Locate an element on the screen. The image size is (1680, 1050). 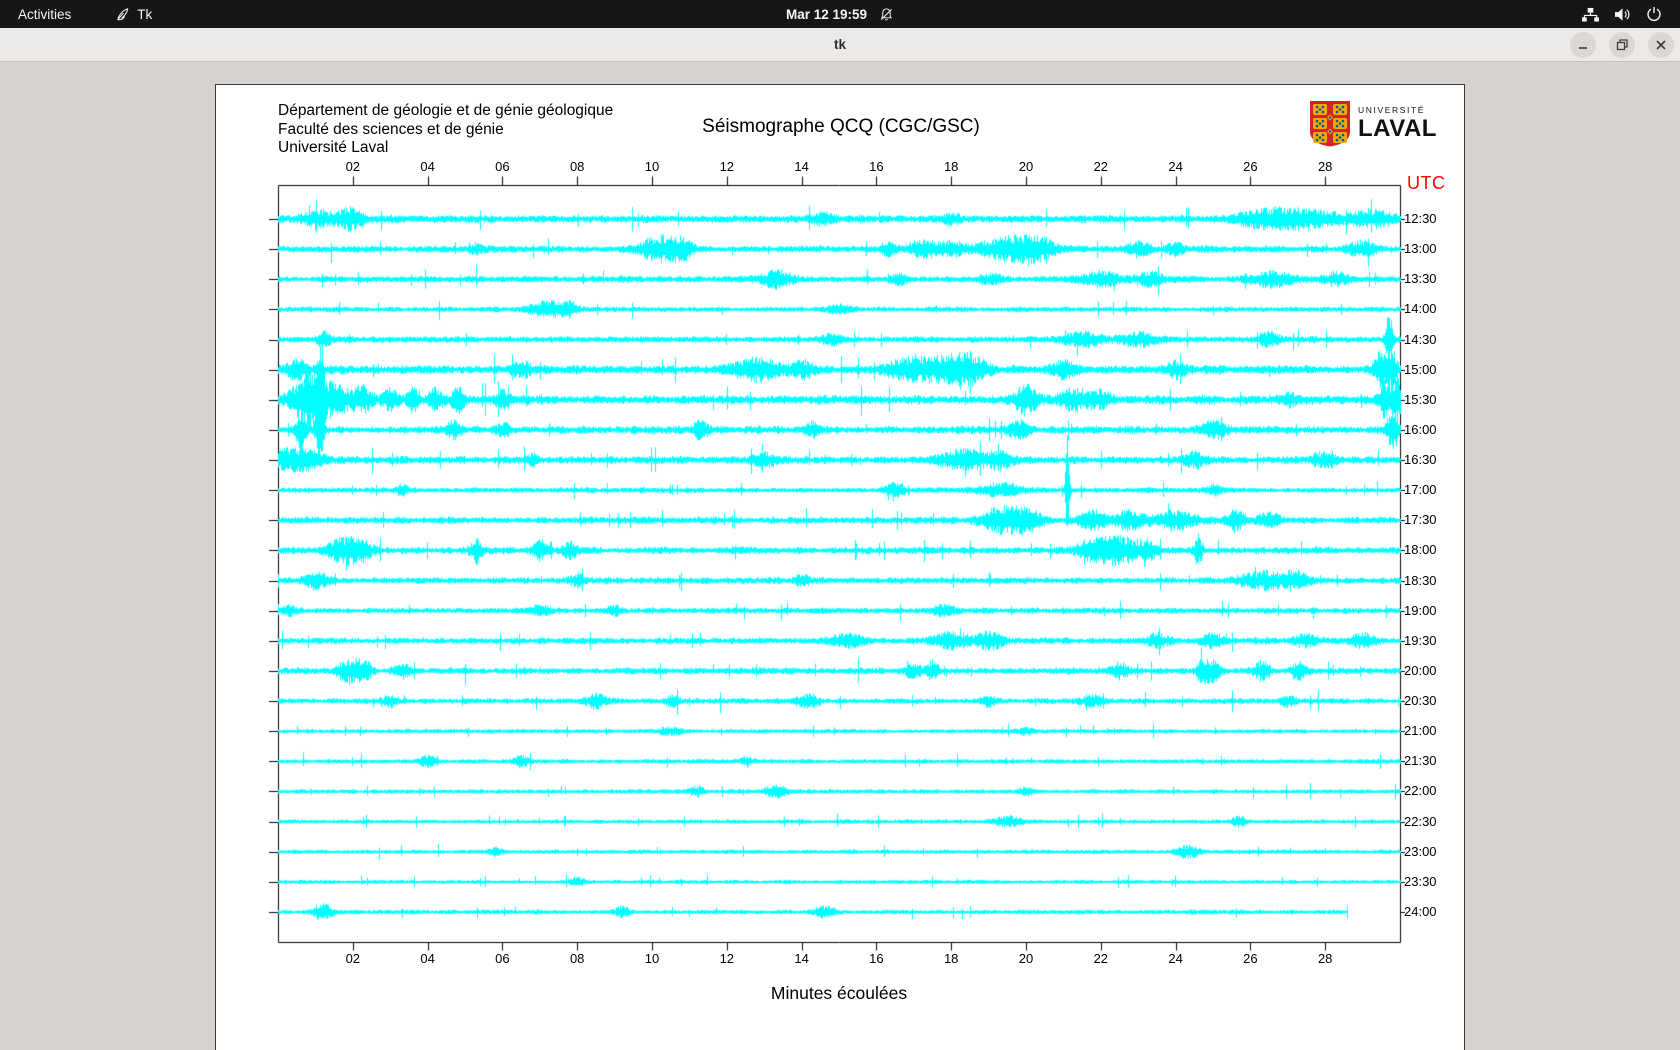
trace-time-label: 20:30 is located at coordinates (1420, 701).